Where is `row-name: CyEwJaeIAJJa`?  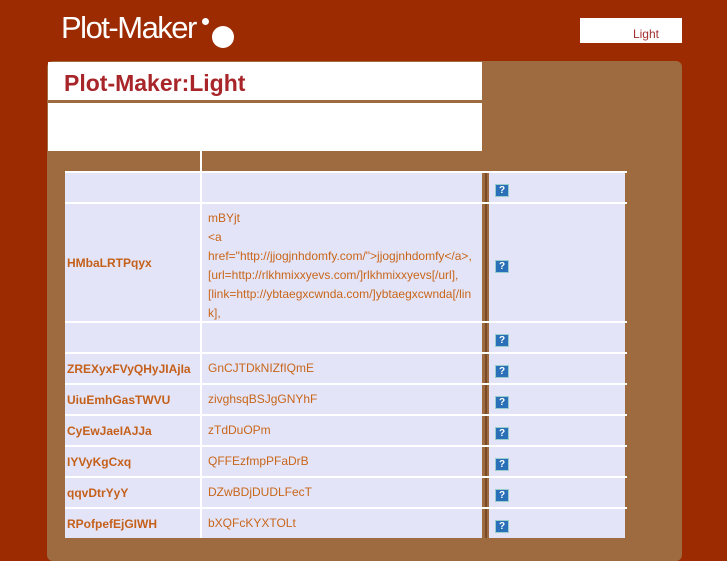
row-name: CyEwJaeIAJJa is located at coordinates (133, 430).